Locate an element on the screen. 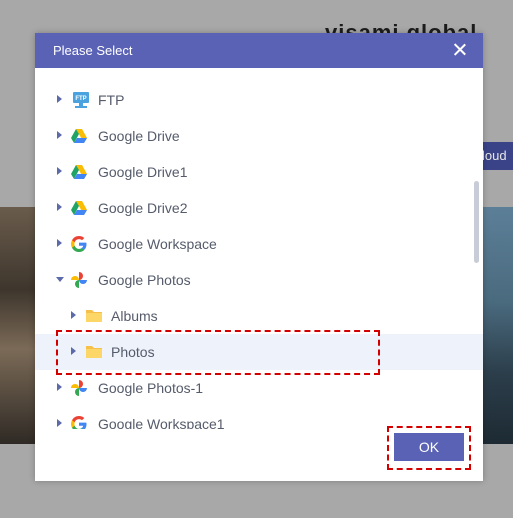 This screenshot has width=513, height=518. tree-item-google-photos: Google Photos is located at coordinates (259, 280).